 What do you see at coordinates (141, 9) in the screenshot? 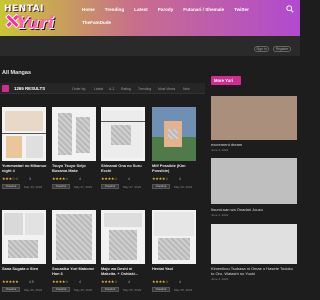
I see `nav-latest: Latest` at bounding box center [141, 9].